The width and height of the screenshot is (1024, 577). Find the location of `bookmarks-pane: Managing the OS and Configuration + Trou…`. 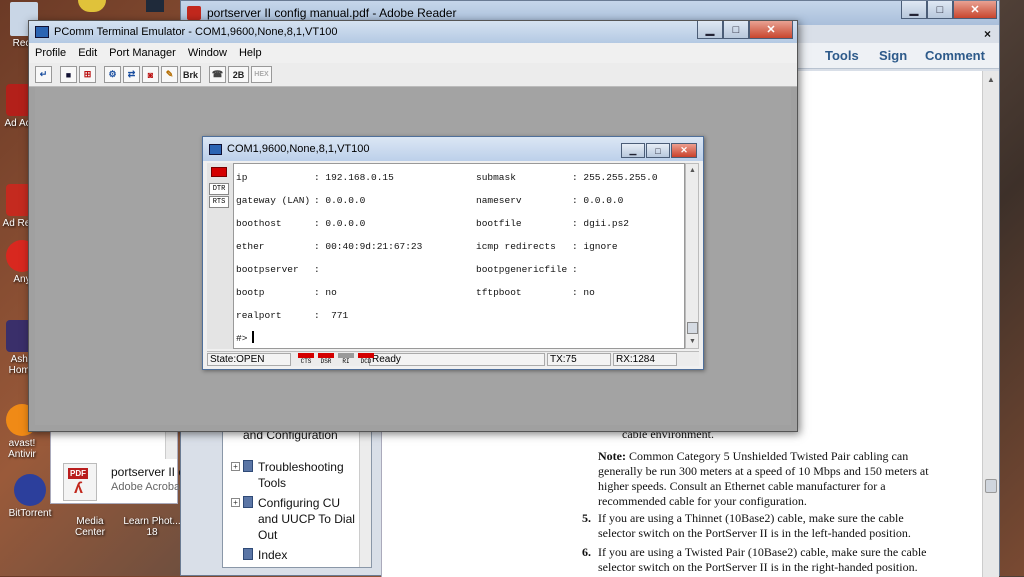

bookmarks-pane: Managing the OS and Configuration + Trou… is located at coordinates (297, 490).